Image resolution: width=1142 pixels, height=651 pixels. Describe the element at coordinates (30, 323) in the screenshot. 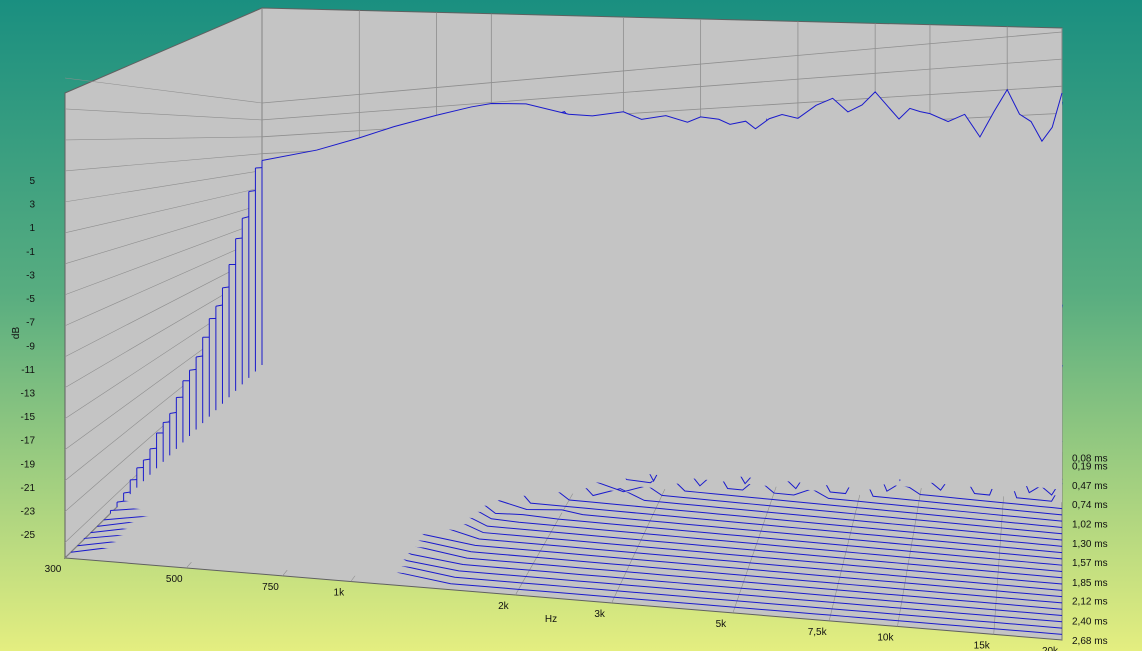

I see `y-tick-label: -7` at that location.